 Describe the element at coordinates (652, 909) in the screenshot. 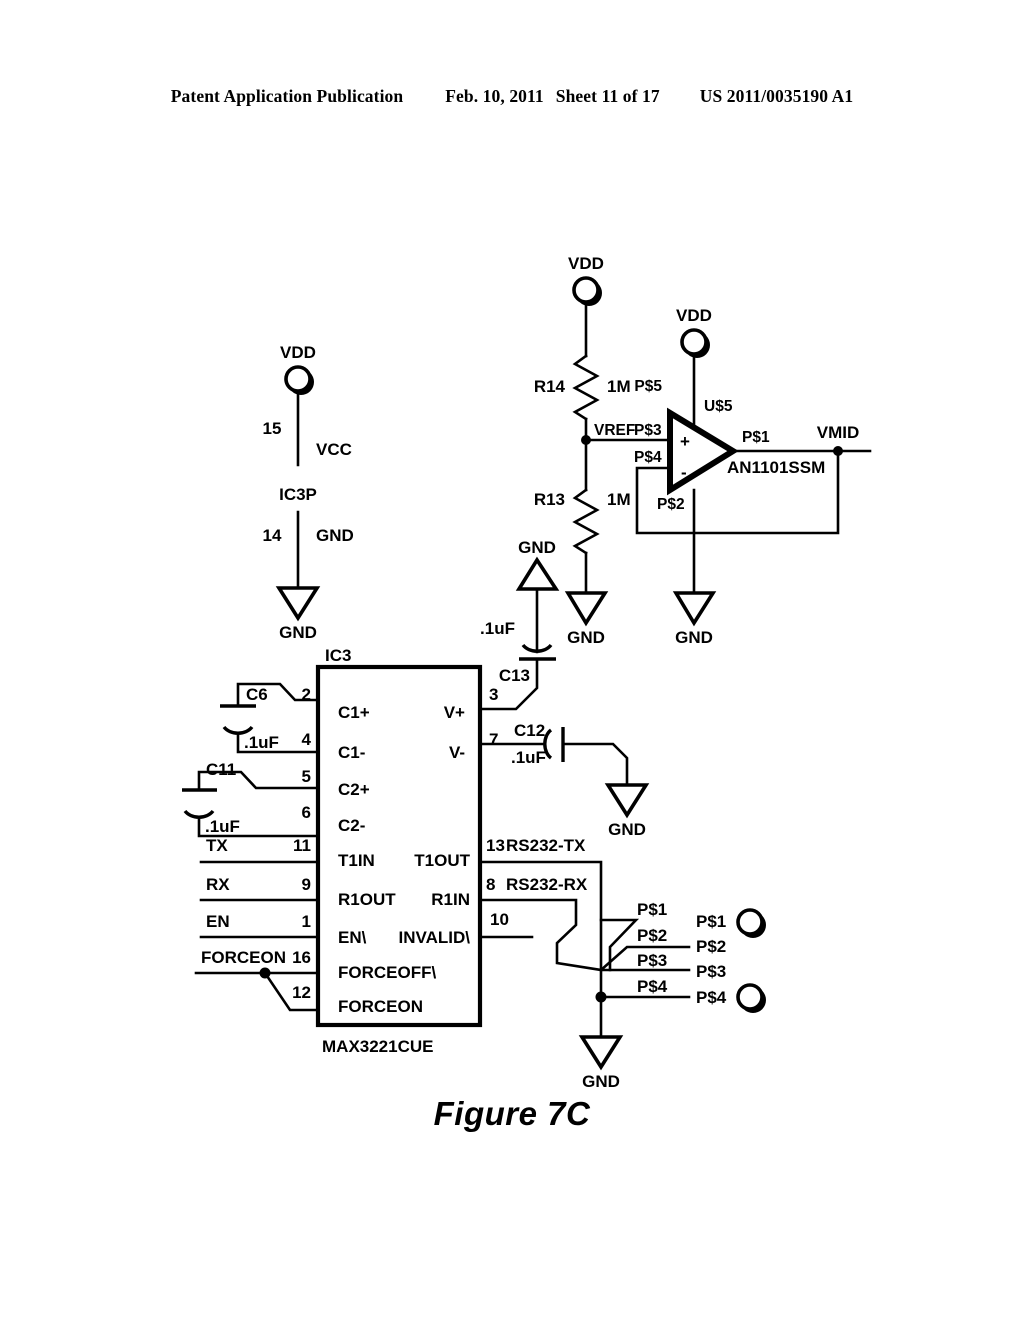

I see `connector-wire-label-p1: P$1` at that location.